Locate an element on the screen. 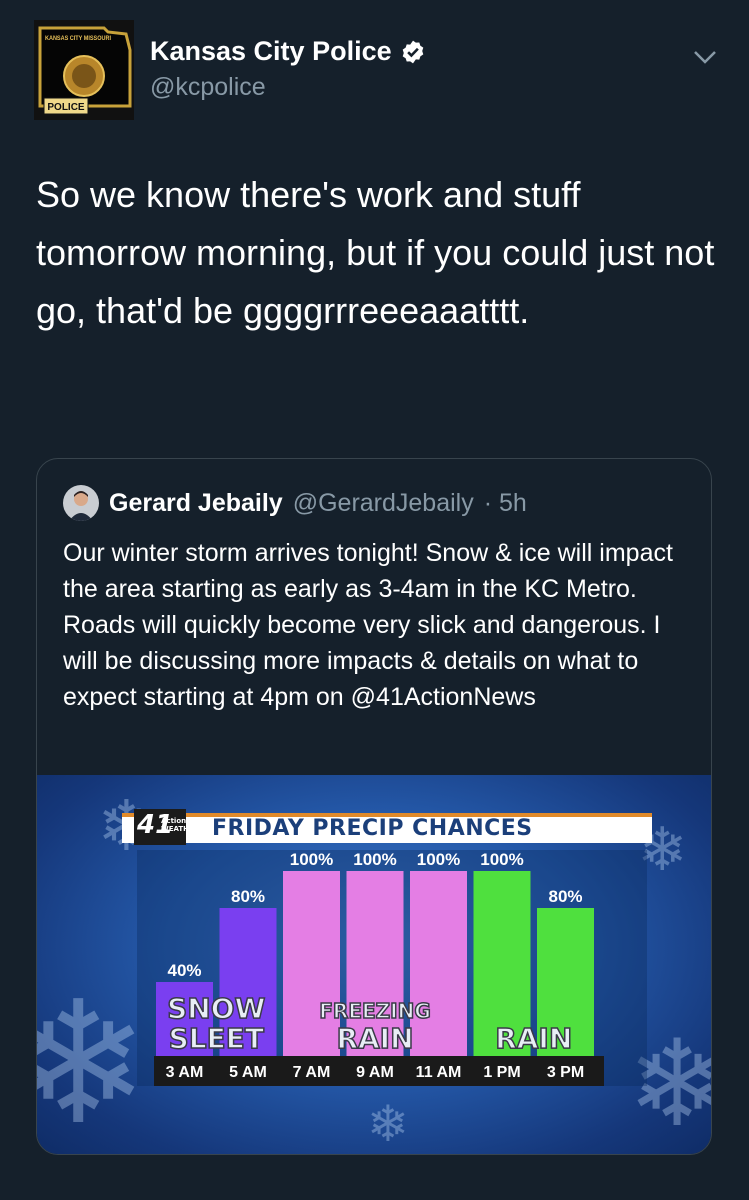  time-tick-label: 9 AM is located at coordinates (375, 1072).